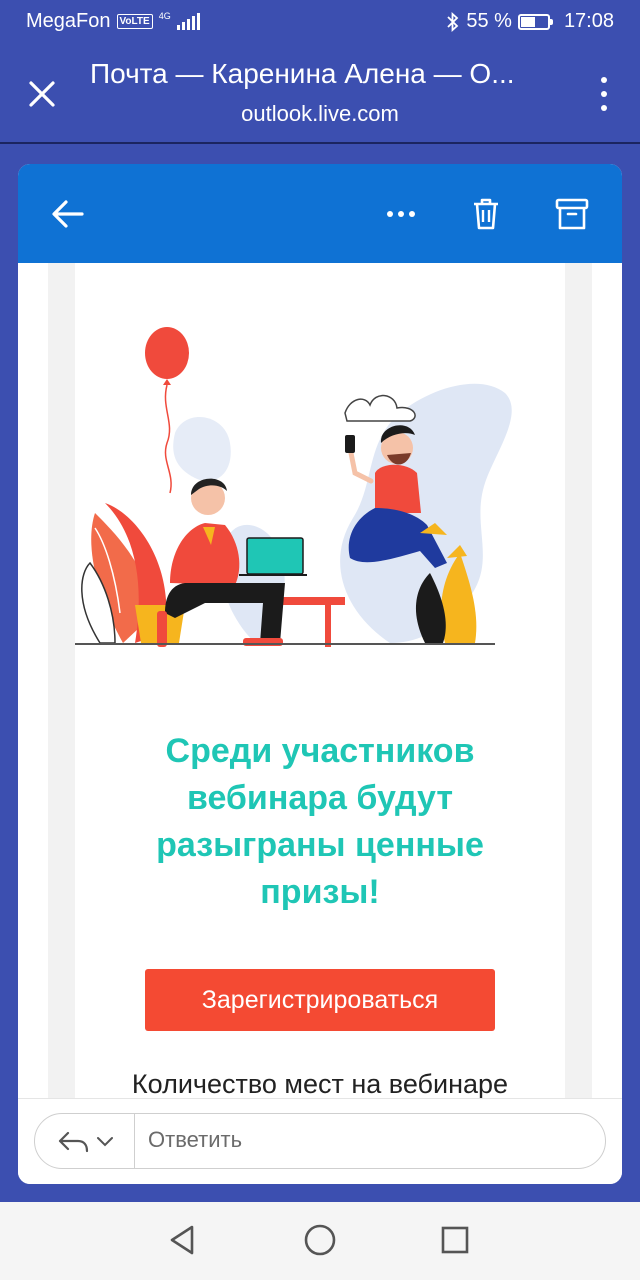 This screenshot has width=640, height=1280. Describe the element at coordinates (320, 114) in the screenshot. I see `page-url: outlook.live.com` at that location.